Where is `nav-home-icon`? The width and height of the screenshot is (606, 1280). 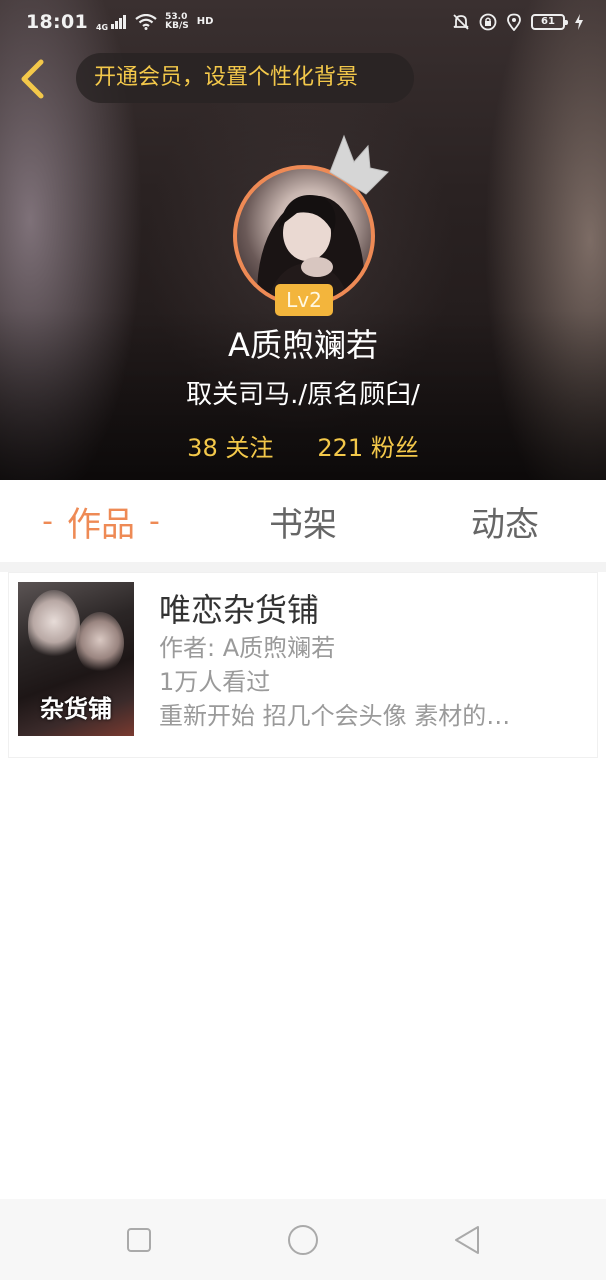
nav-home-icon is located at coordinates (303, 1239).